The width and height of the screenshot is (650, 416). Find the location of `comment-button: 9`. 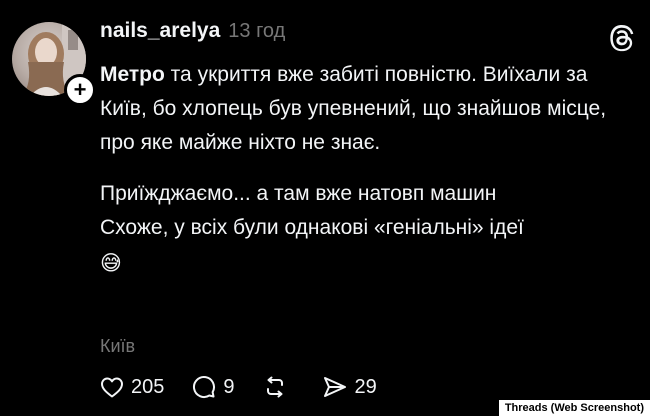

comment-button: 9 is located at coordinates (213, 387).